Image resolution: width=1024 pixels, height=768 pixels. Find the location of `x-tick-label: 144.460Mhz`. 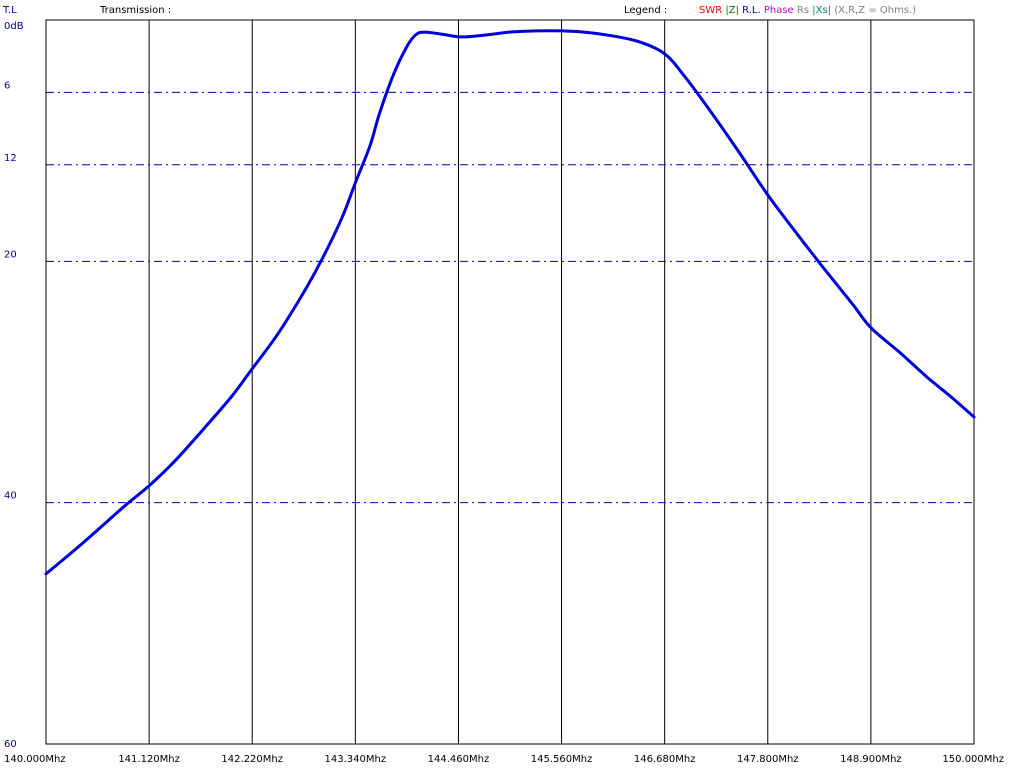

x-tick-label: 144.460Mhz is located at coordinates (459, 759).